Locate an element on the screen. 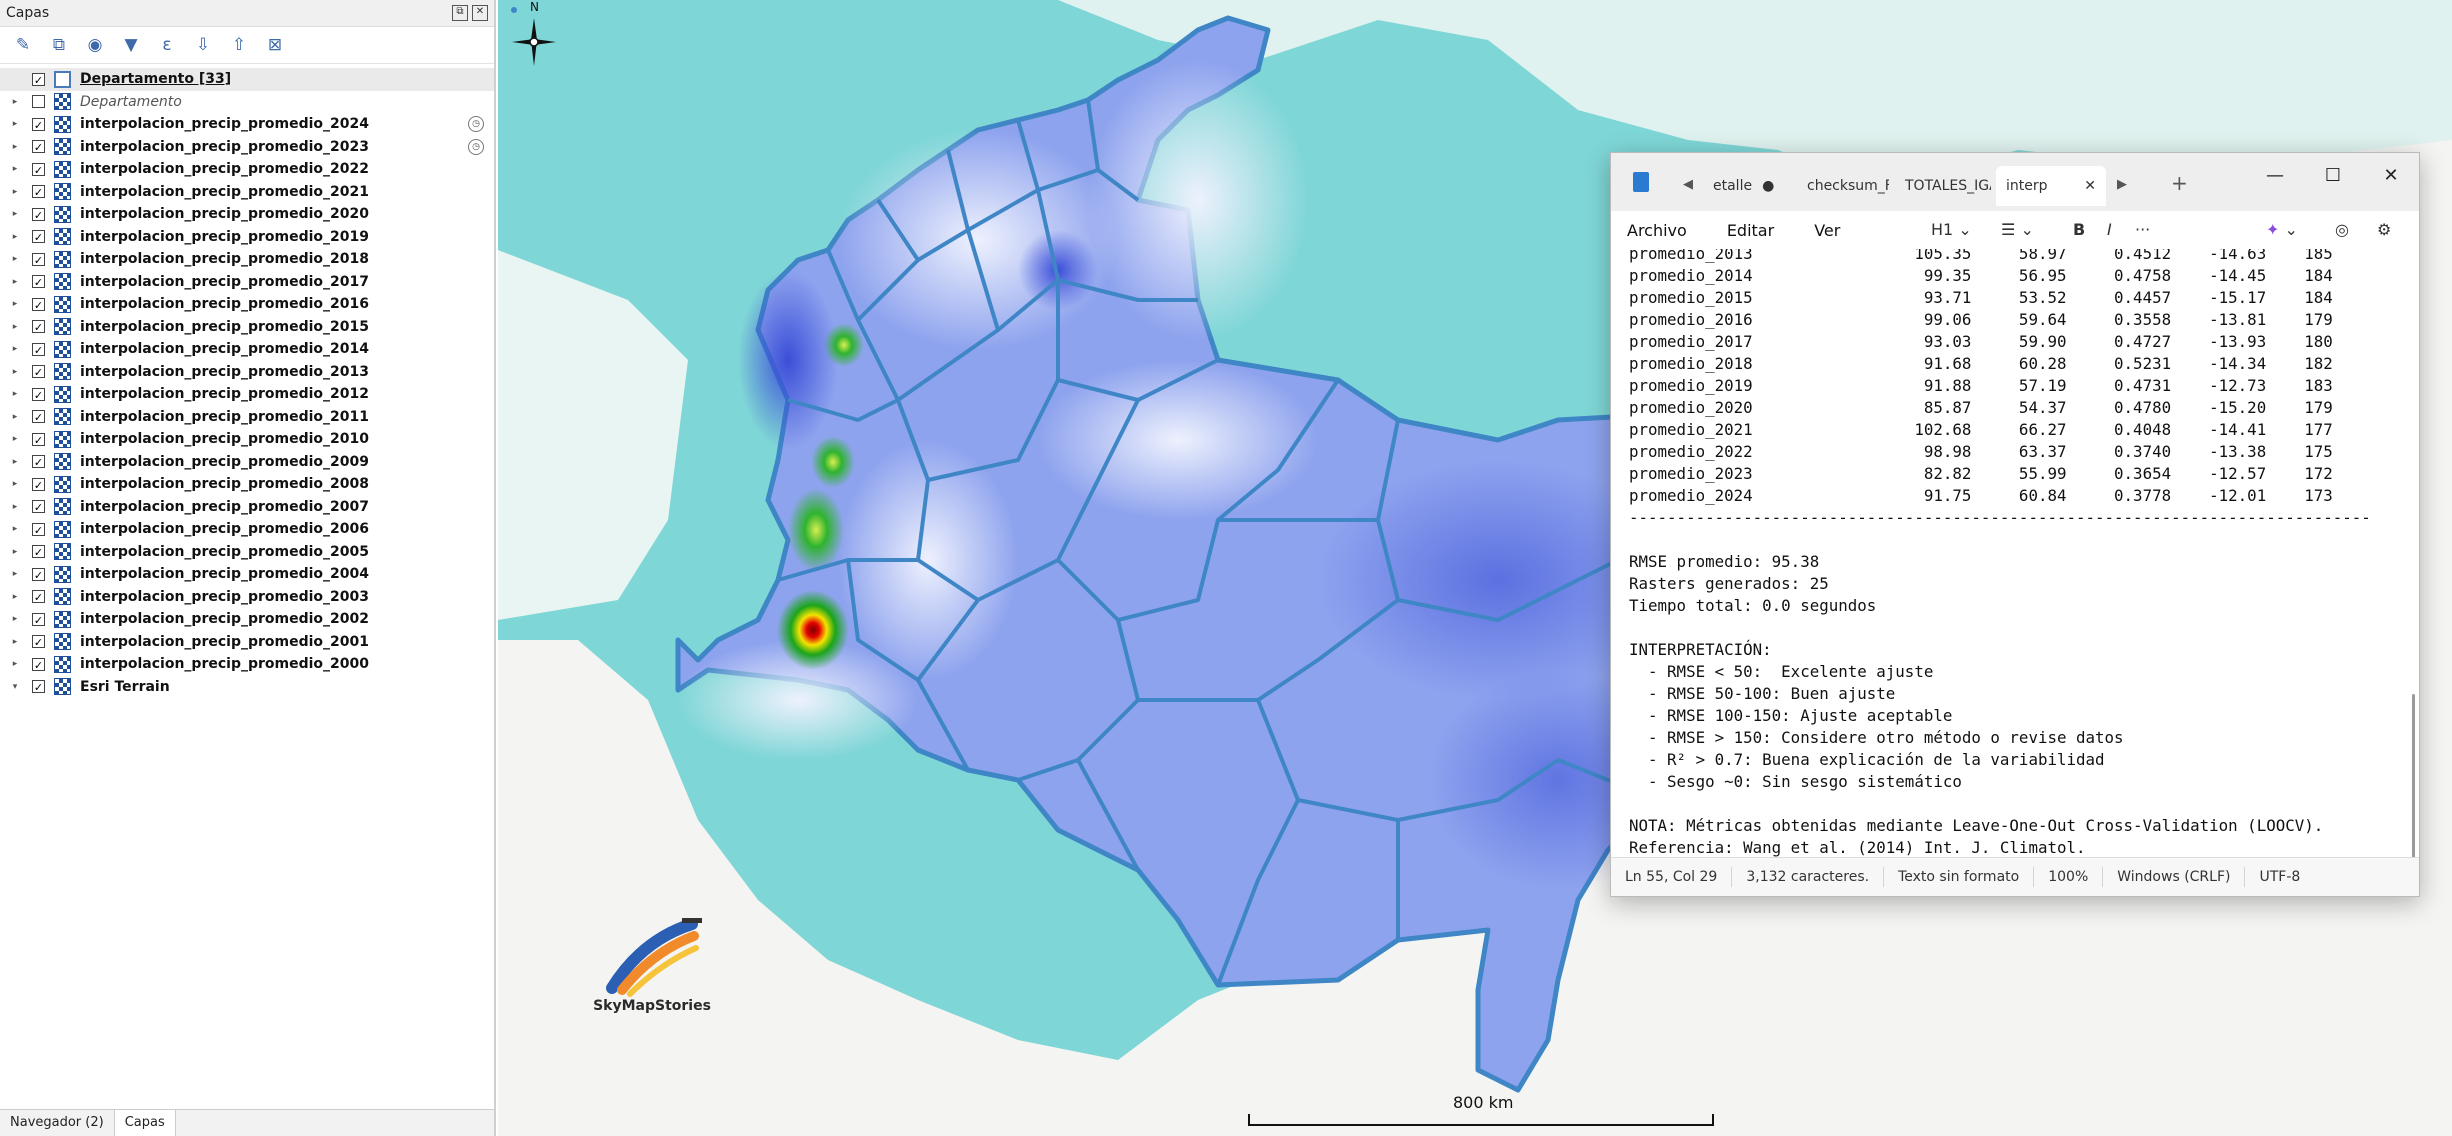 The height and width of the screenshot is (1136, 2452). layer-row: ▸ ✓ interpolacion_precip_promedio_2008 is located at coordinates (247, 484).